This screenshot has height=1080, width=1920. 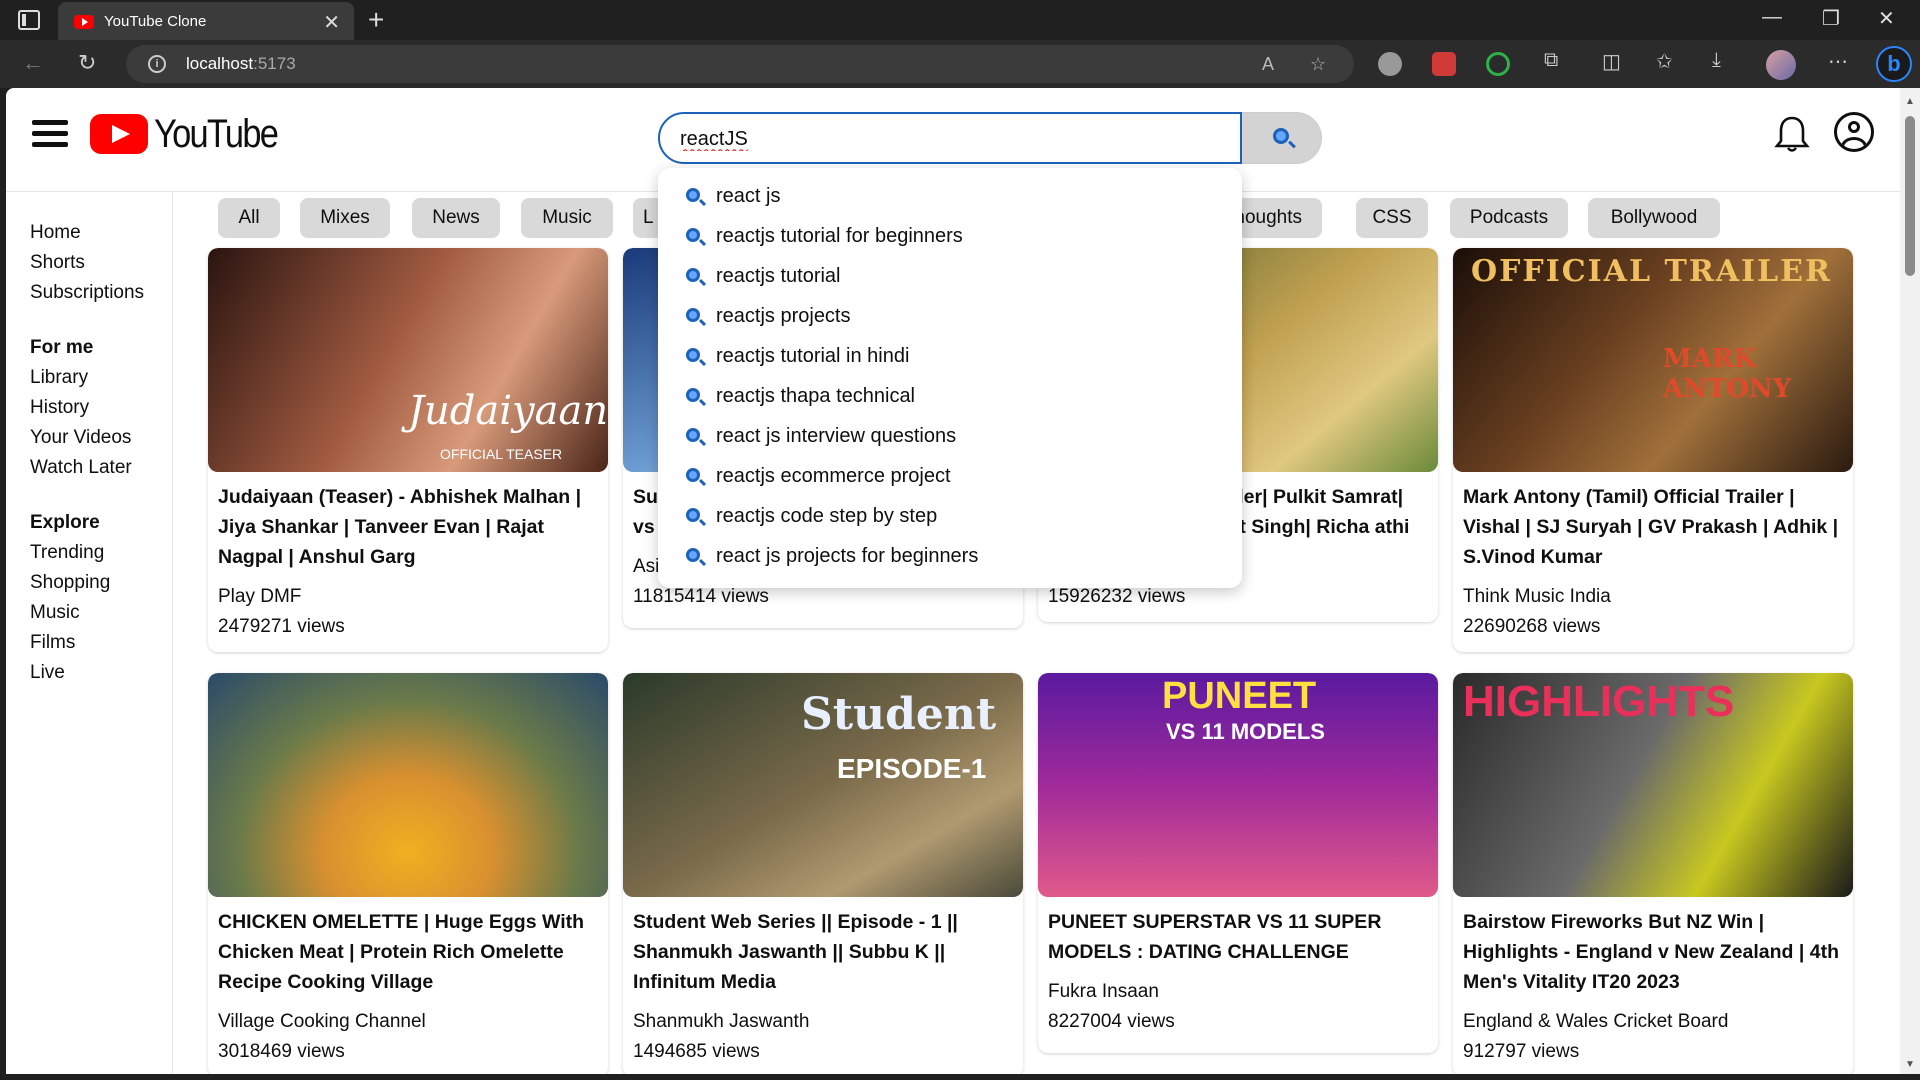 What do you see at coordinates (105, 468) in the screenshot?
I see `sidebar-item-watch-later: Watch Later` at bounding box center [105, 468].